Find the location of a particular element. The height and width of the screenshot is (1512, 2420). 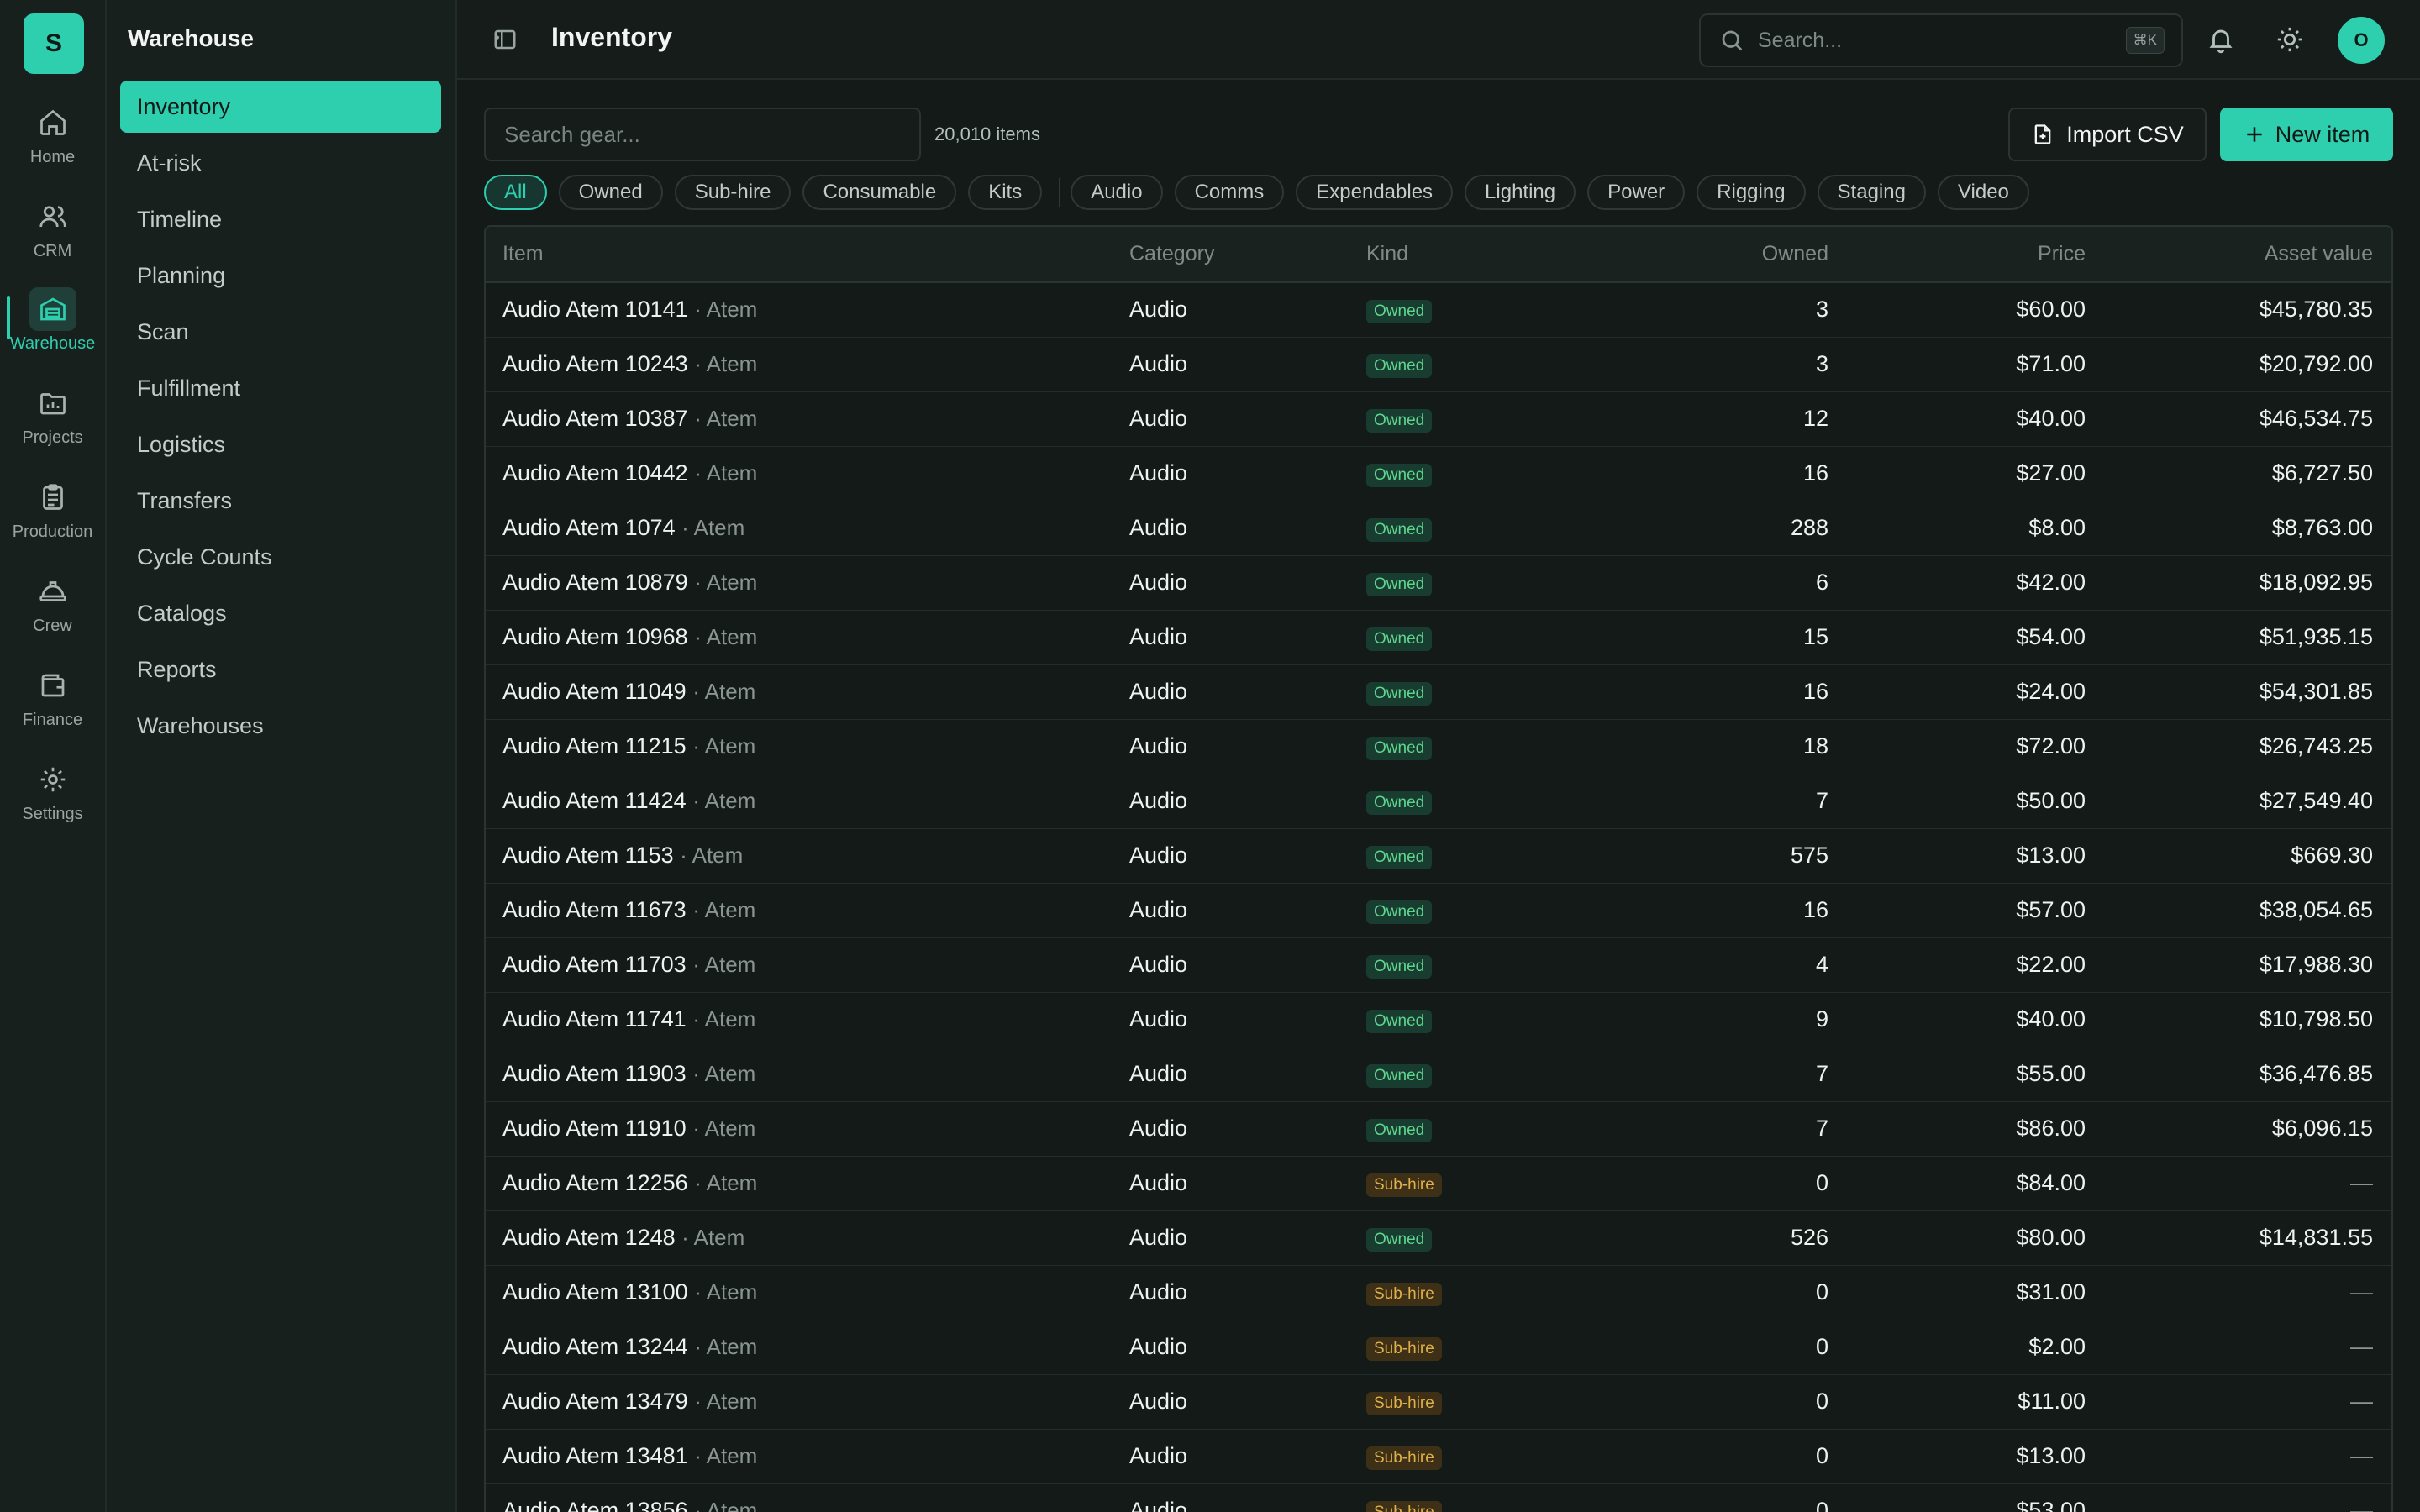

rail-item-crm: CRM is located at coordinates (52, 237).